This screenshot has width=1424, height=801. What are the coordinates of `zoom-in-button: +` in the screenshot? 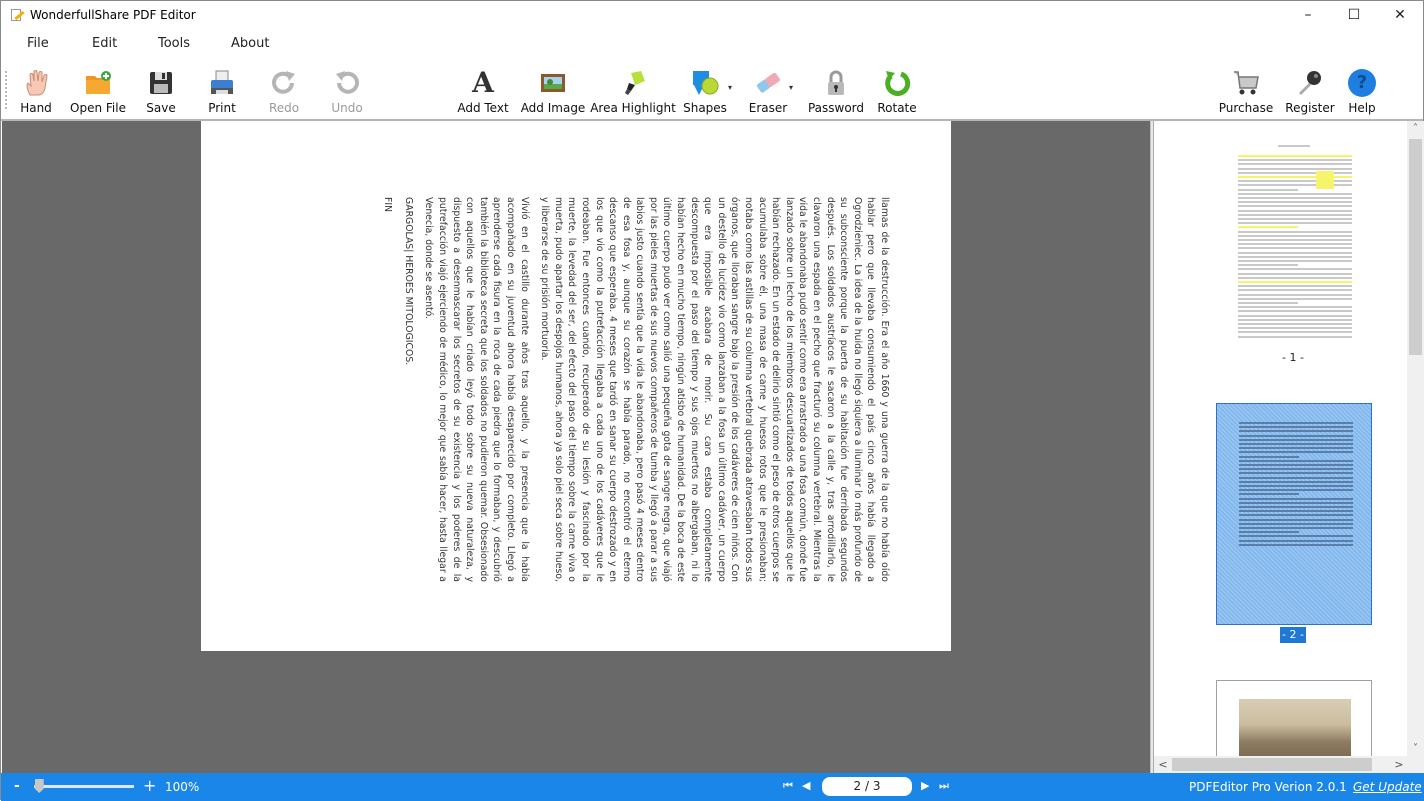 It's located at (149, 785).